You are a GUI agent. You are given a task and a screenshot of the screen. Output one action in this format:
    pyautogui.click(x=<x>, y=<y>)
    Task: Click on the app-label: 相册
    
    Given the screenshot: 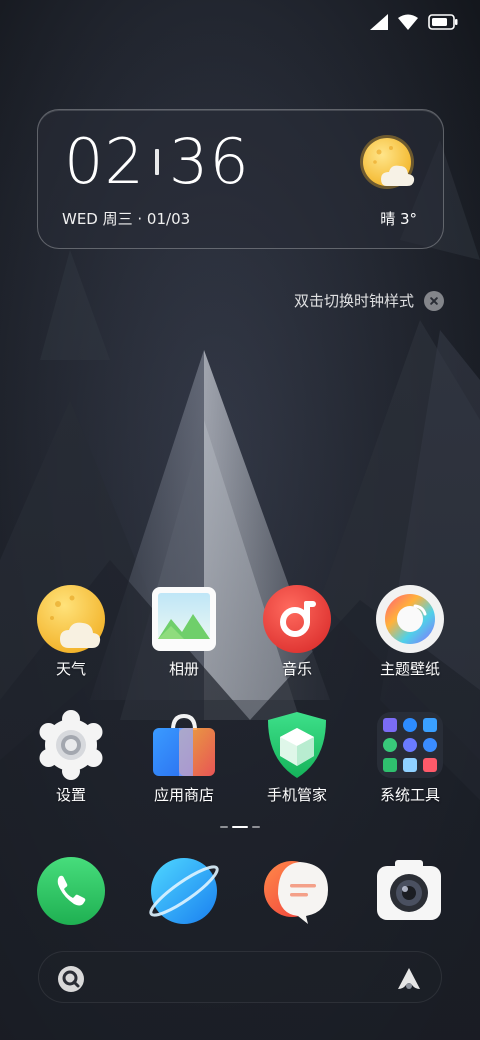 What is the action you would take?
    pyautogui.click(x=183, y=669)
    